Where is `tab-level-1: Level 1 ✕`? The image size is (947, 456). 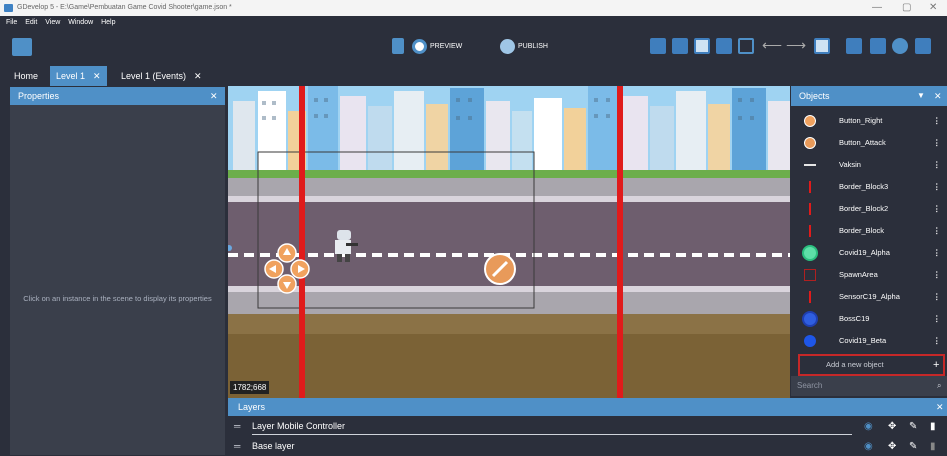
tab-level-1: Level 1 ✕ is located at coordinates (78, 76).